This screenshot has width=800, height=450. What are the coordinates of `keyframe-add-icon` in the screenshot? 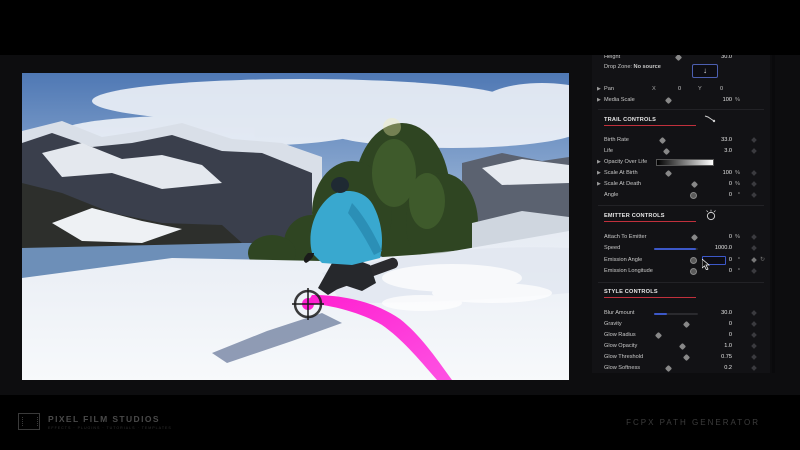 It's located at (754, 260).